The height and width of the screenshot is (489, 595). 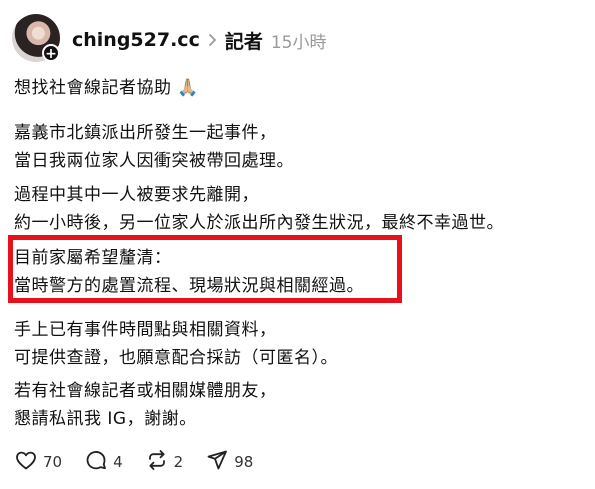 I want to click on text-line: 約一小時後，另一位家人於派出所內發生狀況，最終不幸過世。, so click(x=259, y=223).